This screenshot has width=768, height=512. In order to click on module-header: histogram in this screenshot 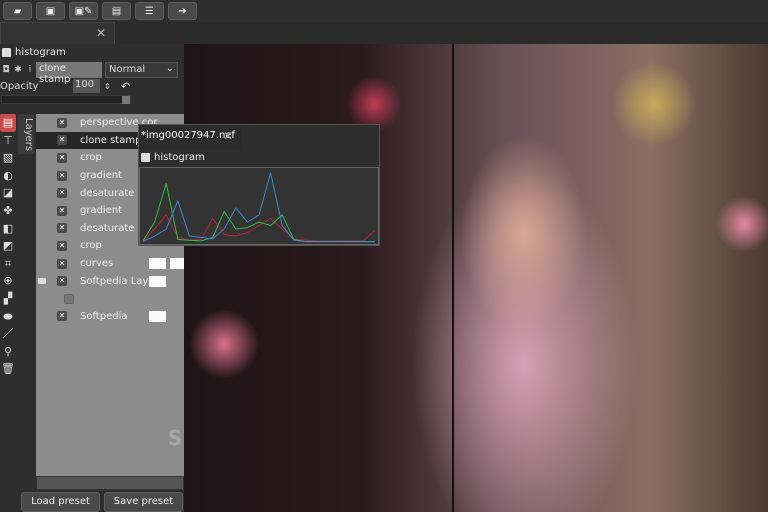, I will do `click(34, 52)`.